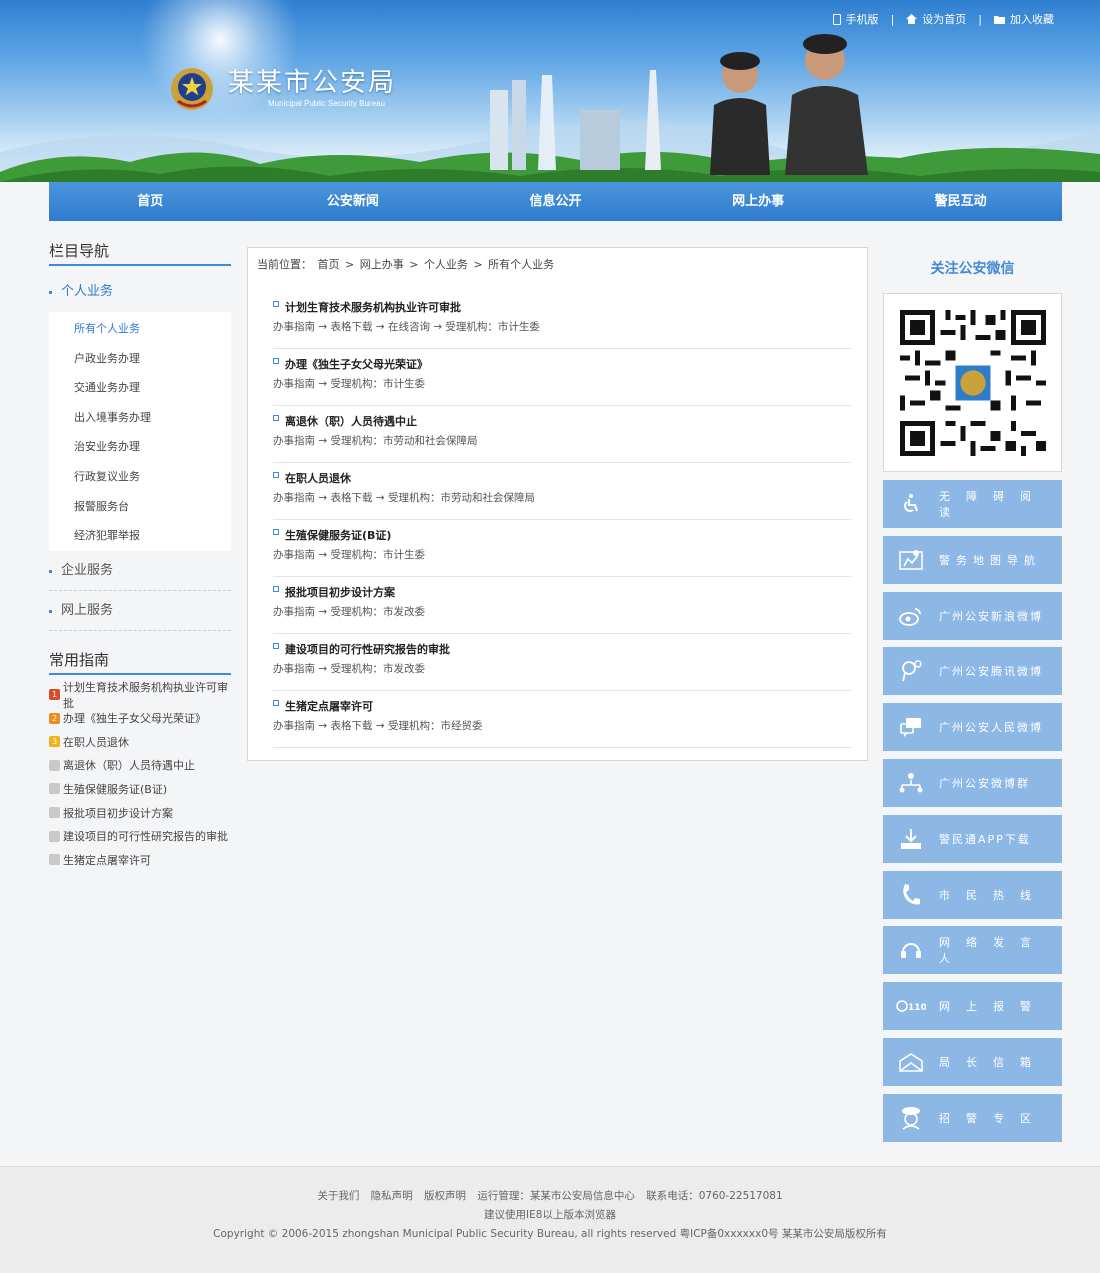  I want to click on entry-title-text: 建设项目的可行性研究报告的审批, so click(367, 649).